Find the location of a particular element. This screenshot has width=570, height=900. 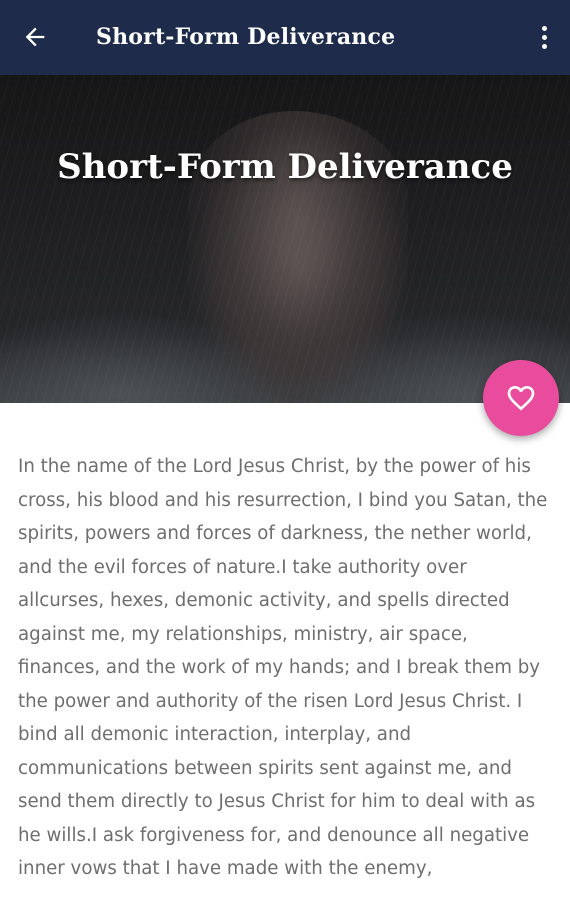

heart-outline-icon is located at coordinates (521, 398).